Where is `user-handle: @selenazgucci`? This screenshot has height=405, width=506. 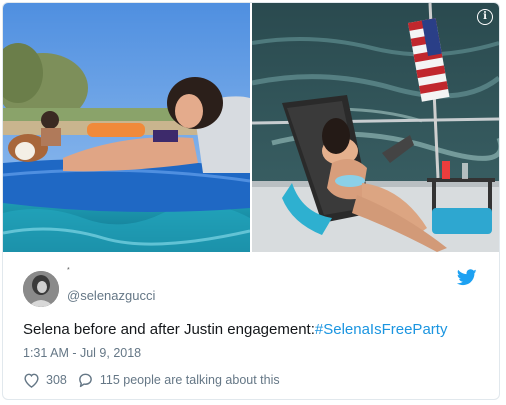 user-handle: @selenazgucci is located at coordinates (111, 295).